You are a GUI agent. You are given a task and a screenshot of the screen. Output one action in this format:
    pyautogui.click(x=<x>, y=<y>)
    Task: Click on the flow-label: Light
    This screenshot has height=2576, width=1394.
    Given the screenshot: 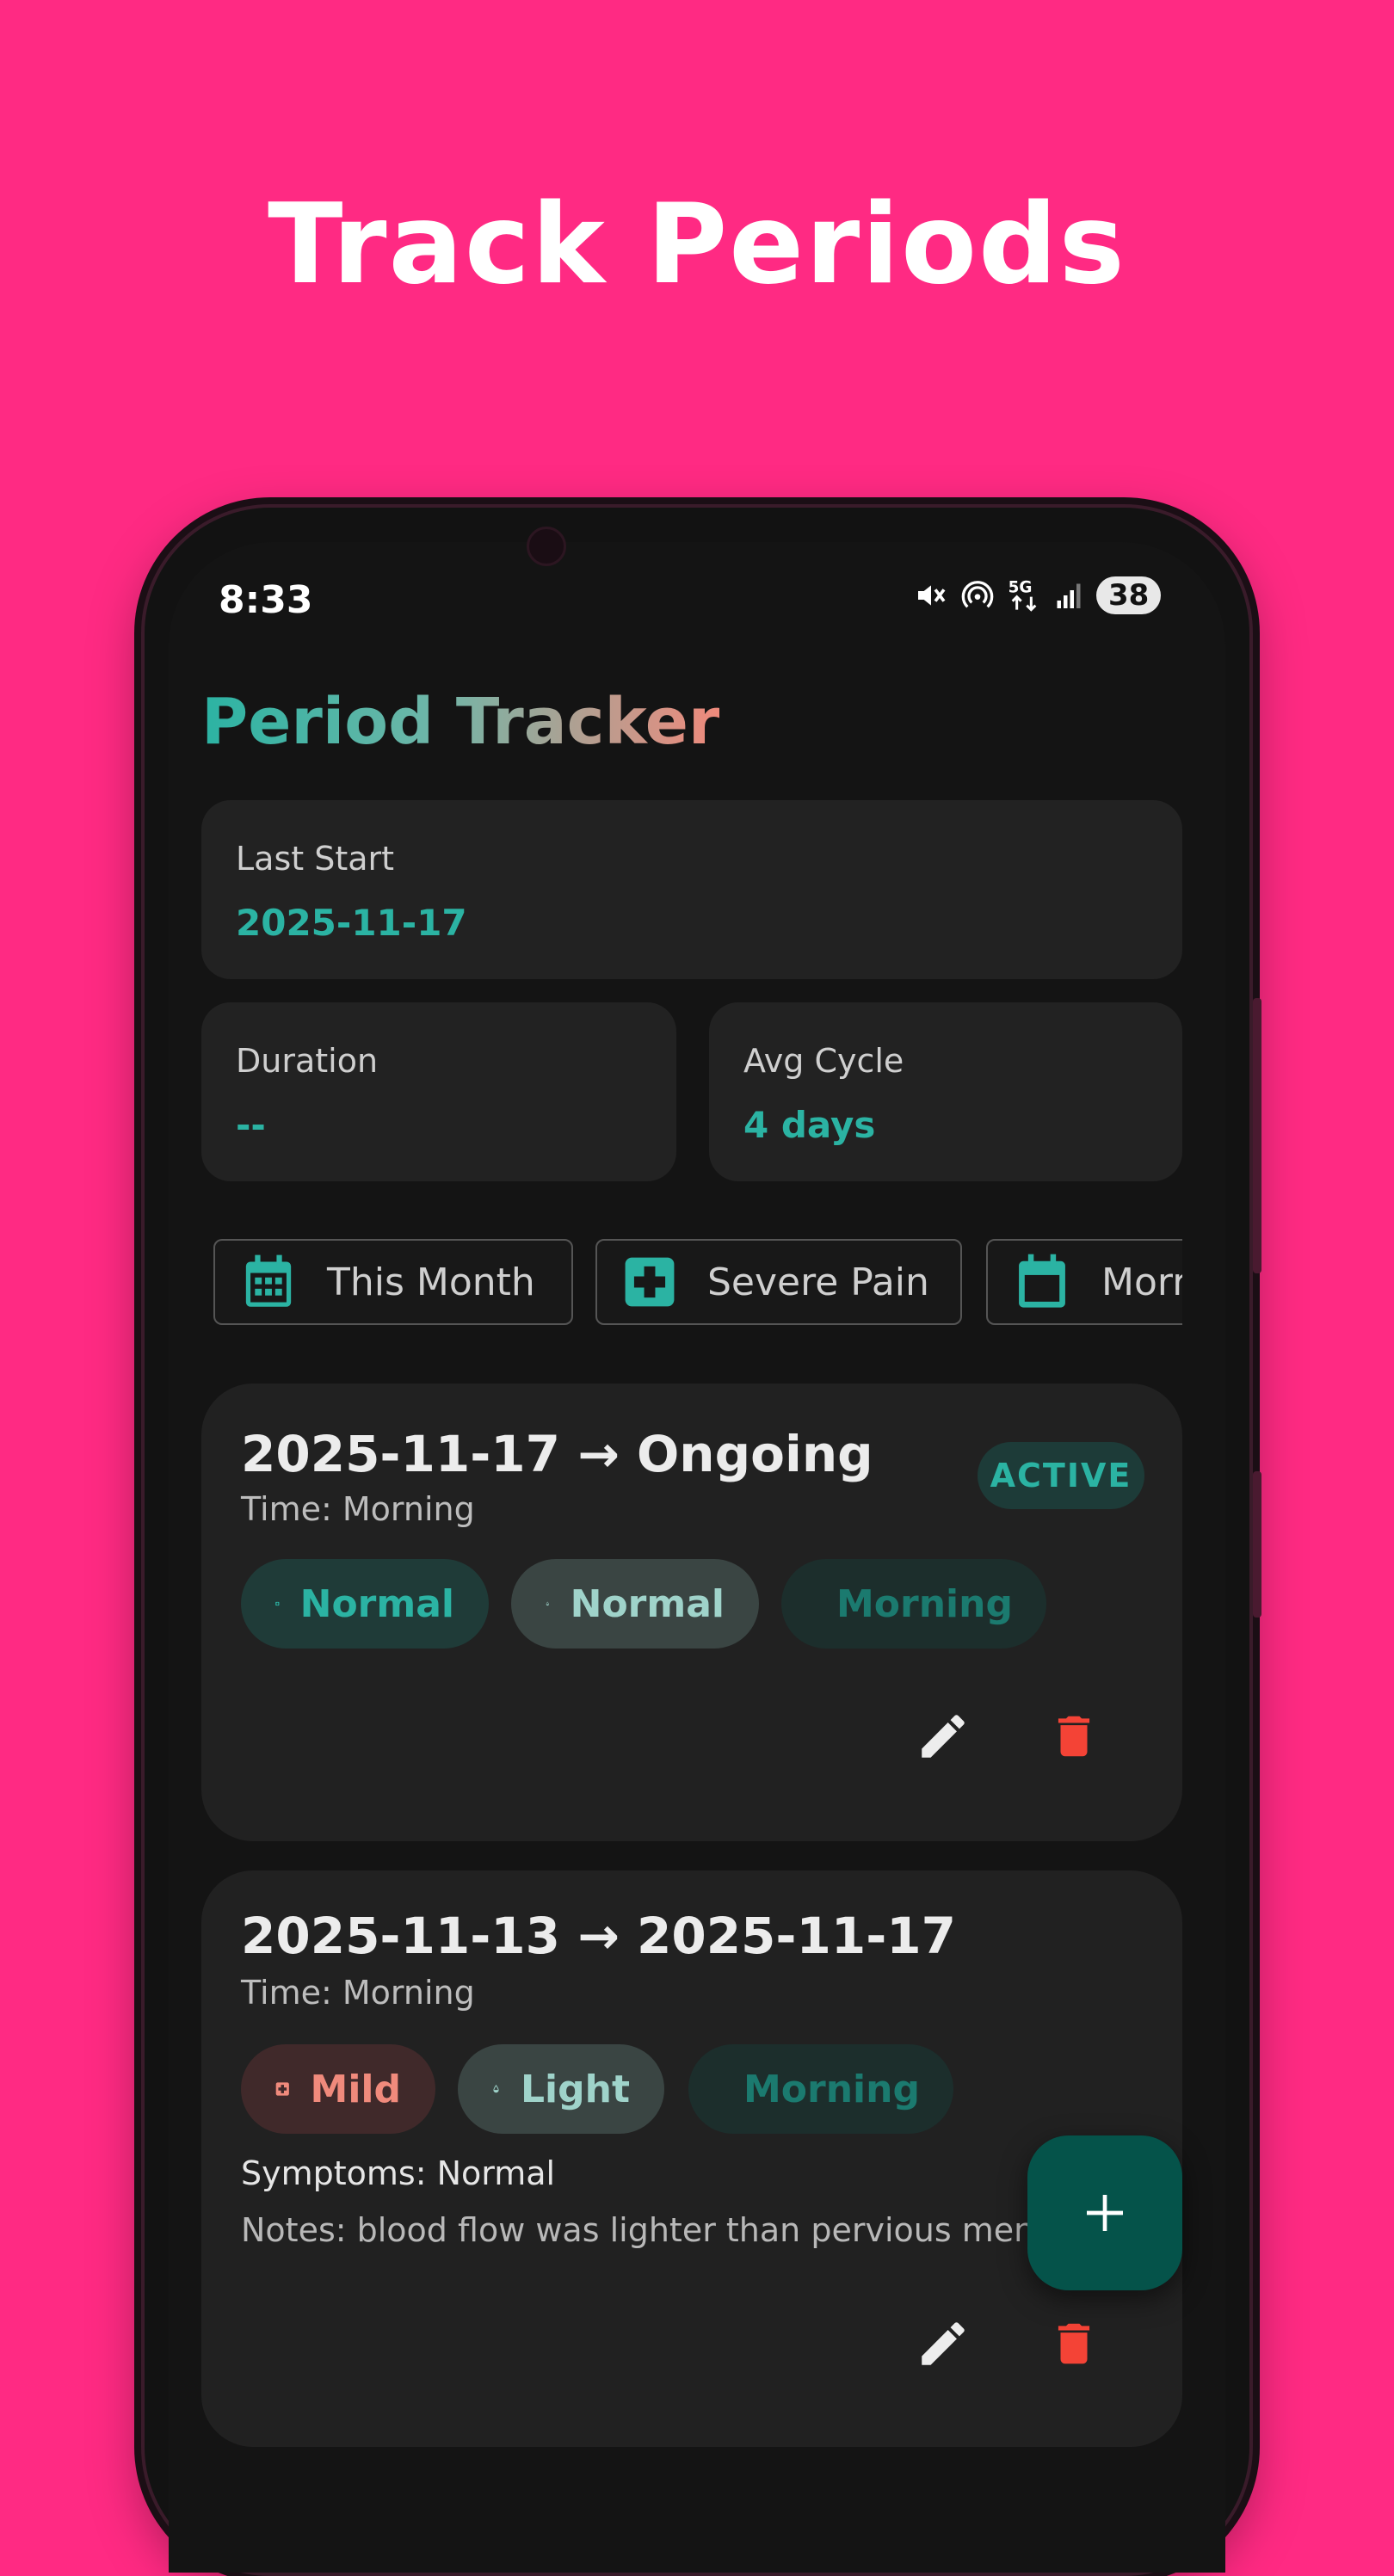 What is the action you would take?
    pyautogui.click(x=575, y=2089)
    